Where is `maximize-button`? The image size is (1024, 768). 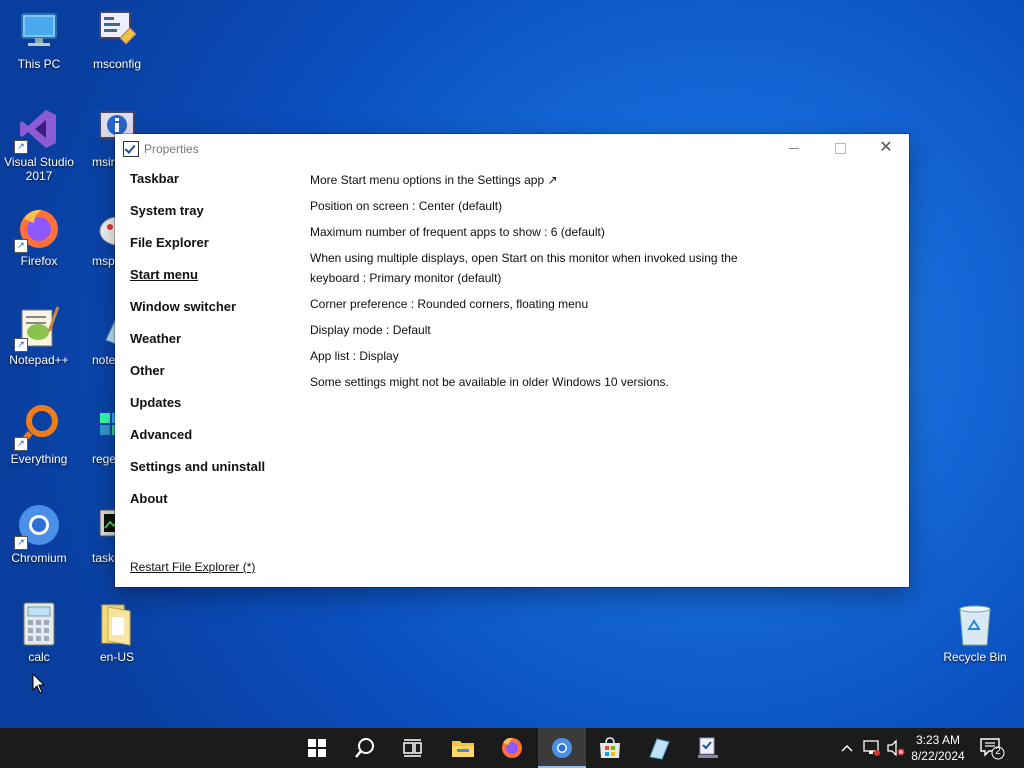 maximize-button is located at coordinates (840, 148).